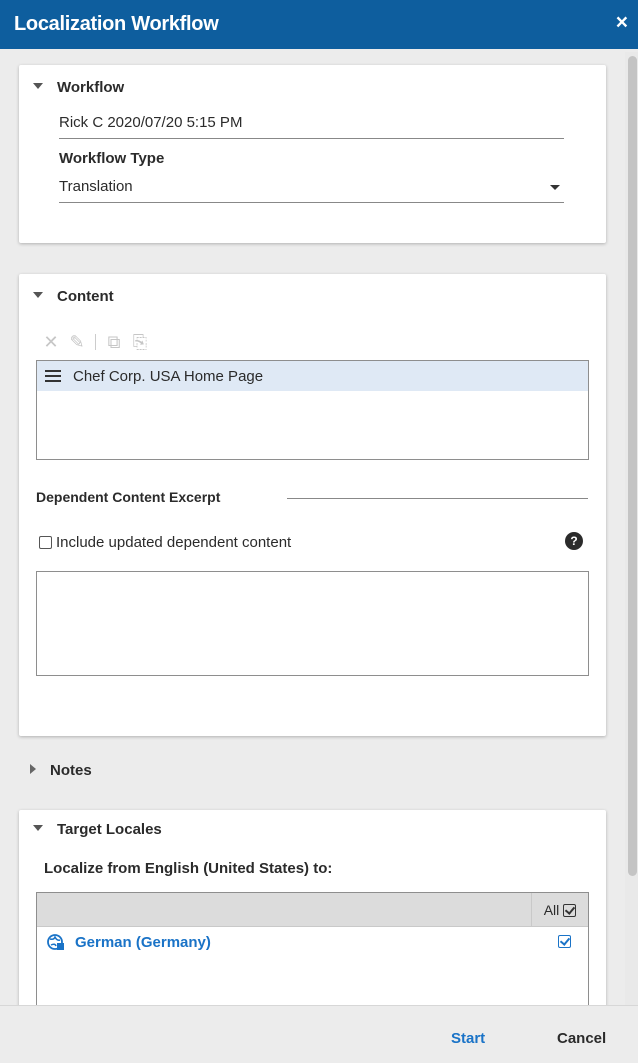 This screenshot has height=1063, width=638. What do you see at coordinates (53, 376) in the screenshot?
I see `content-type-icon` at bounding box center [53, 376].